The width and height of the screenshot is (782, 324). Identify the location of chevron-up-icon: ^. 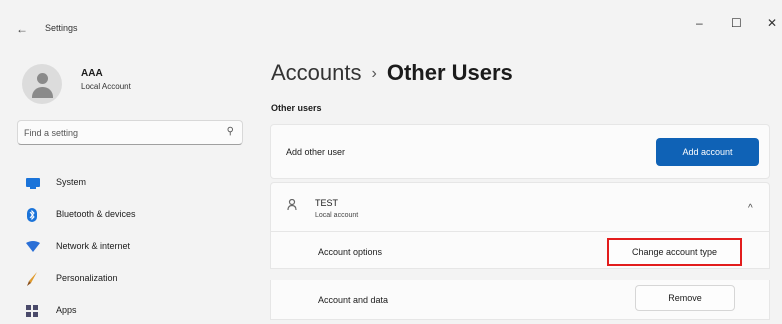
(750, 208).